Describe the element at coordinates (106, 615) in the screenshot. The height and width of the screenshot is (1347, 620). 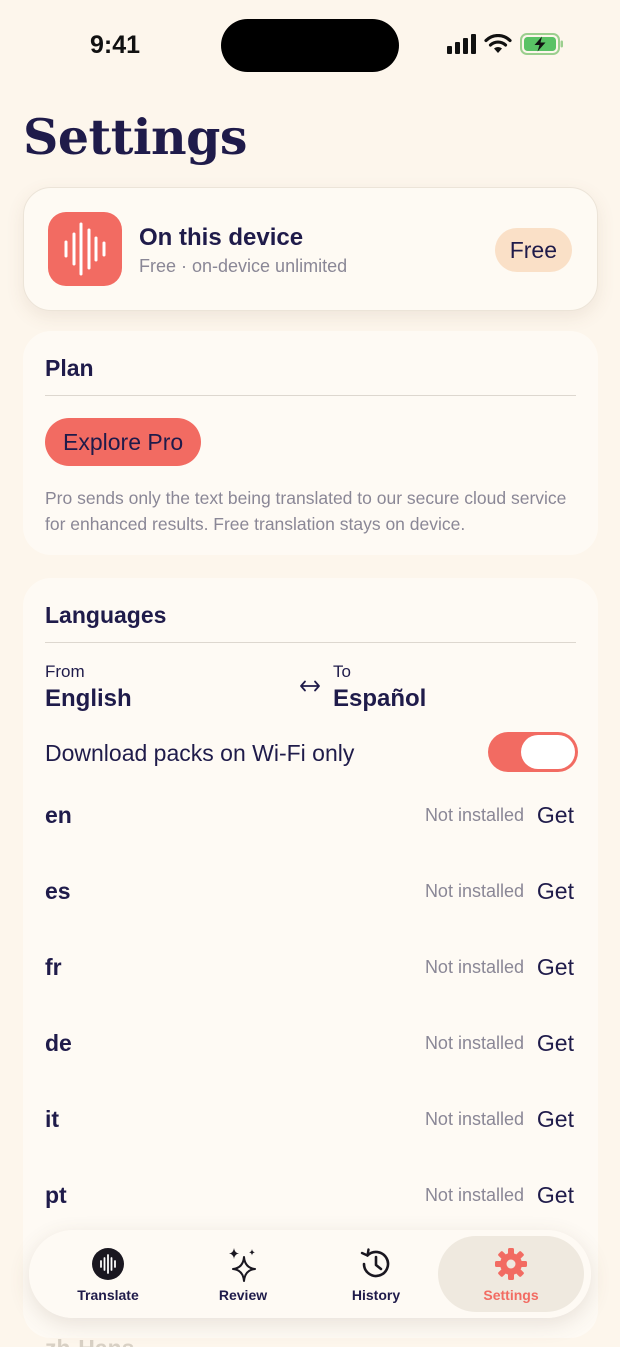
I see `languages-section-title: Languages` at that location.